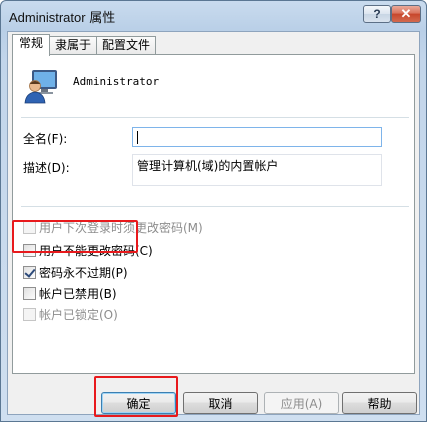 Image resolution: width=427 pixels, height=422 pixels. I want to click on password-never-expires-checkbox, so click(29, 272).